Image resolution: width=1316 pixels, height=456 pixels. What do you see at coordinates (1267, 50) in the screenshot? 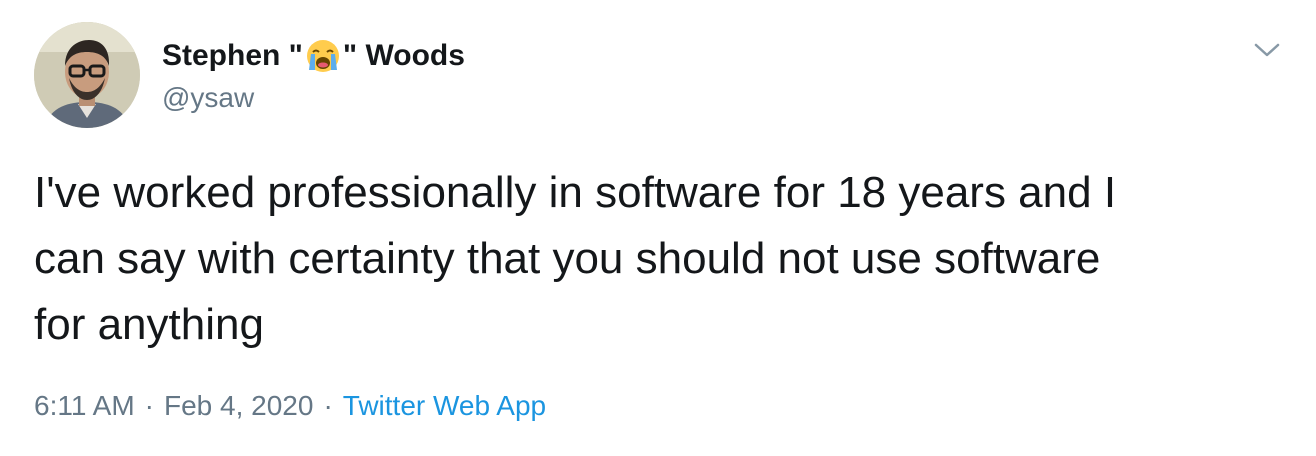
I see `chevron-down-icon` at bounding box center [1267, 50].